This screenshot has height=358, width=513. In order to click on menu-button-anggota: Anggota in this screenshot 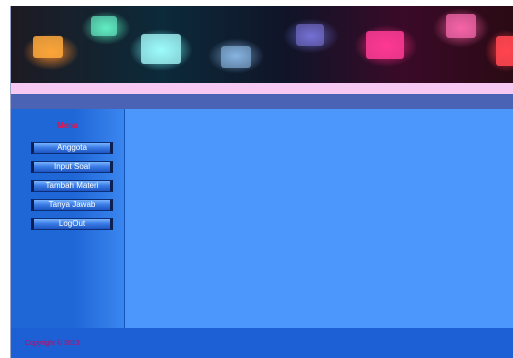, I will do `click(72, 148)`.